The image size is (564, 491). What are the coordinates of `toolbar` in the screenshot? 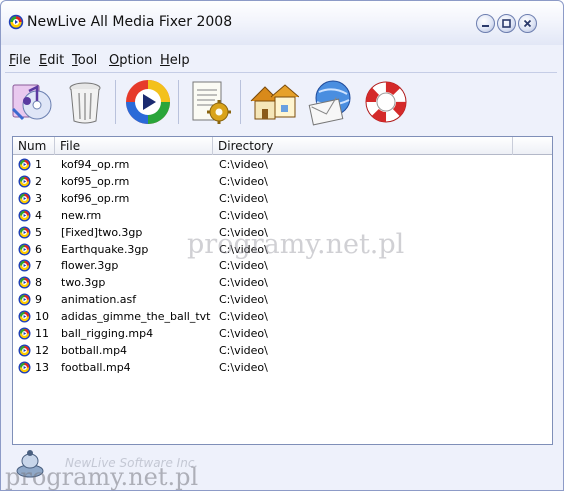 It's located at (283, 102).